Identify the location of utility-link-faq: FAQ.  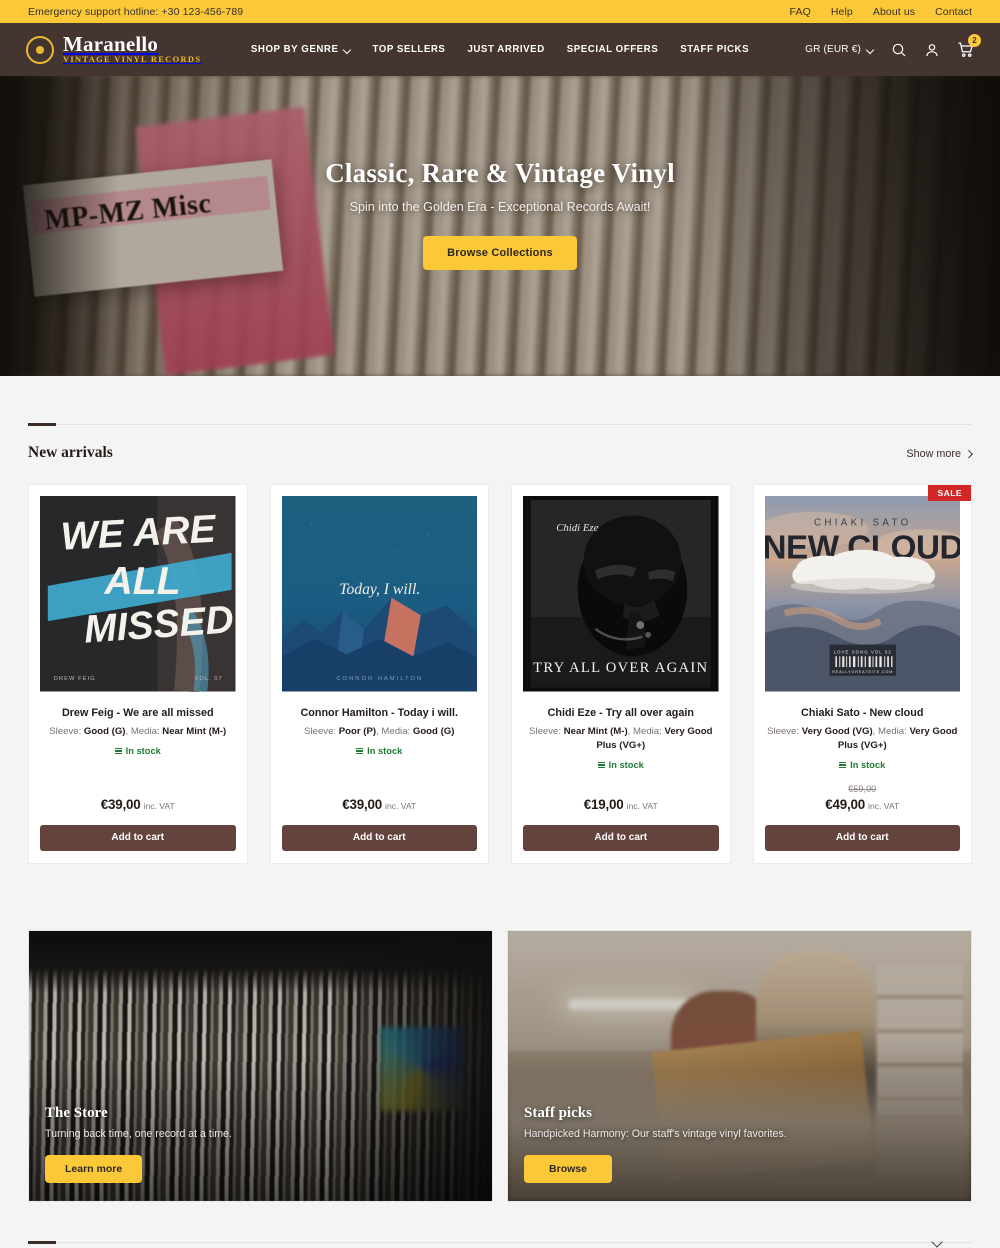
(800, 12).